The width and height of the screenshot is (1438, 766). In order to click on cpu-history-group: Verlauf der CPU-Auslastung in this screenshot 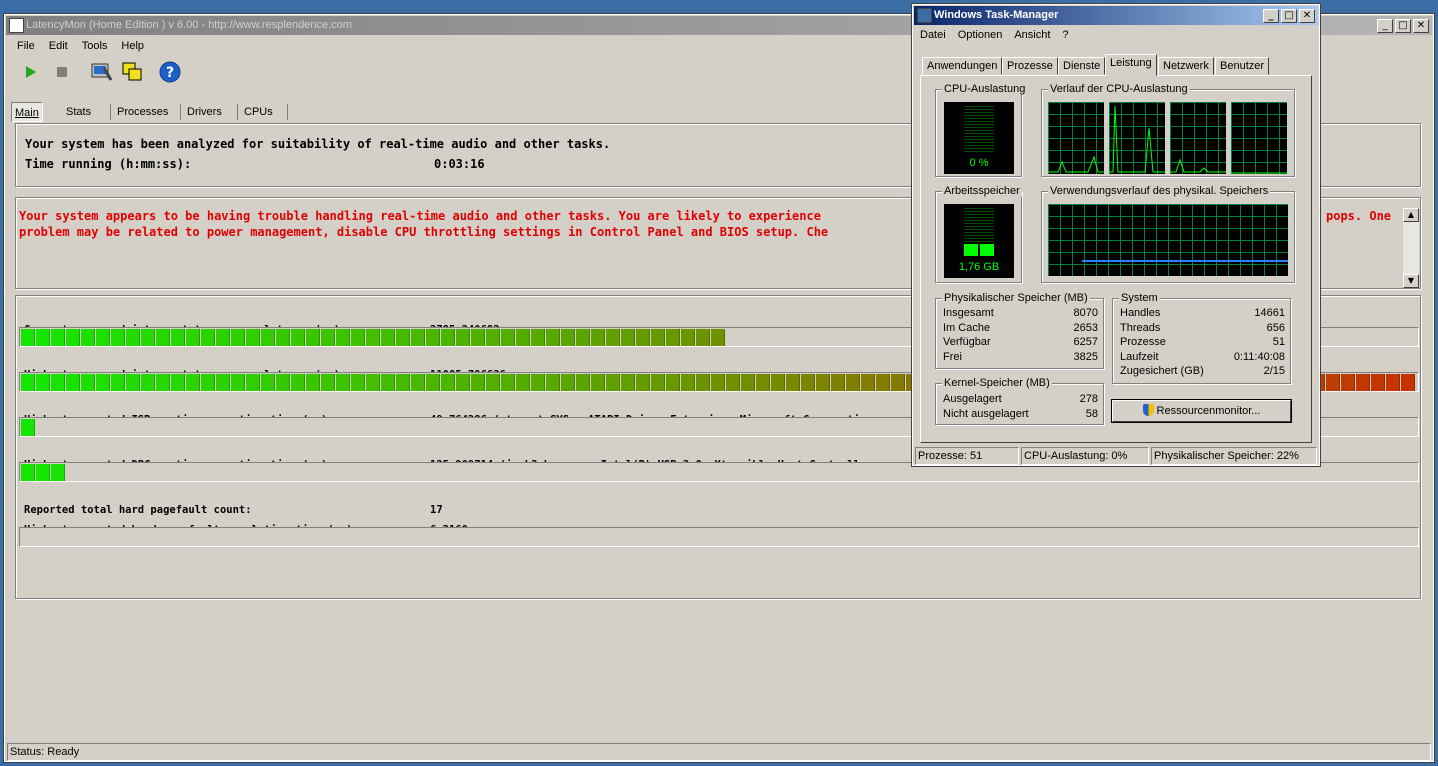, I will do `click(1168, 130)`.